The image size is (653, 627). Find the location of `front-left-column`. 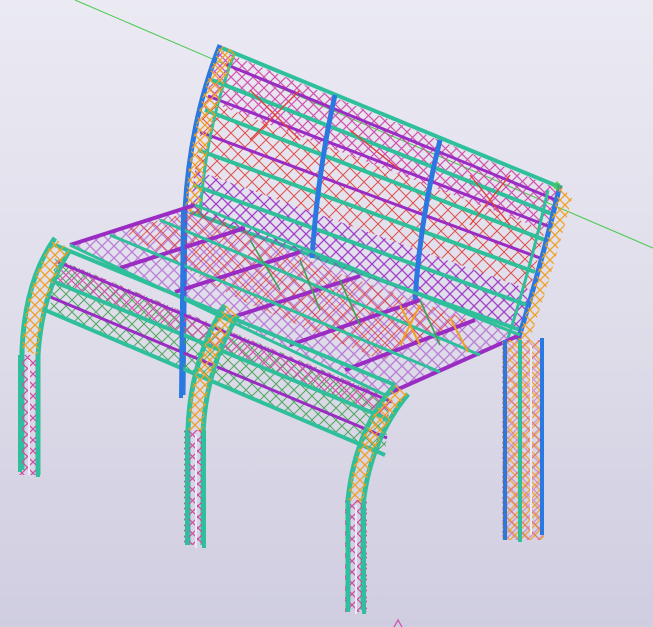

front-left-column is located at coordinates (29, 416).